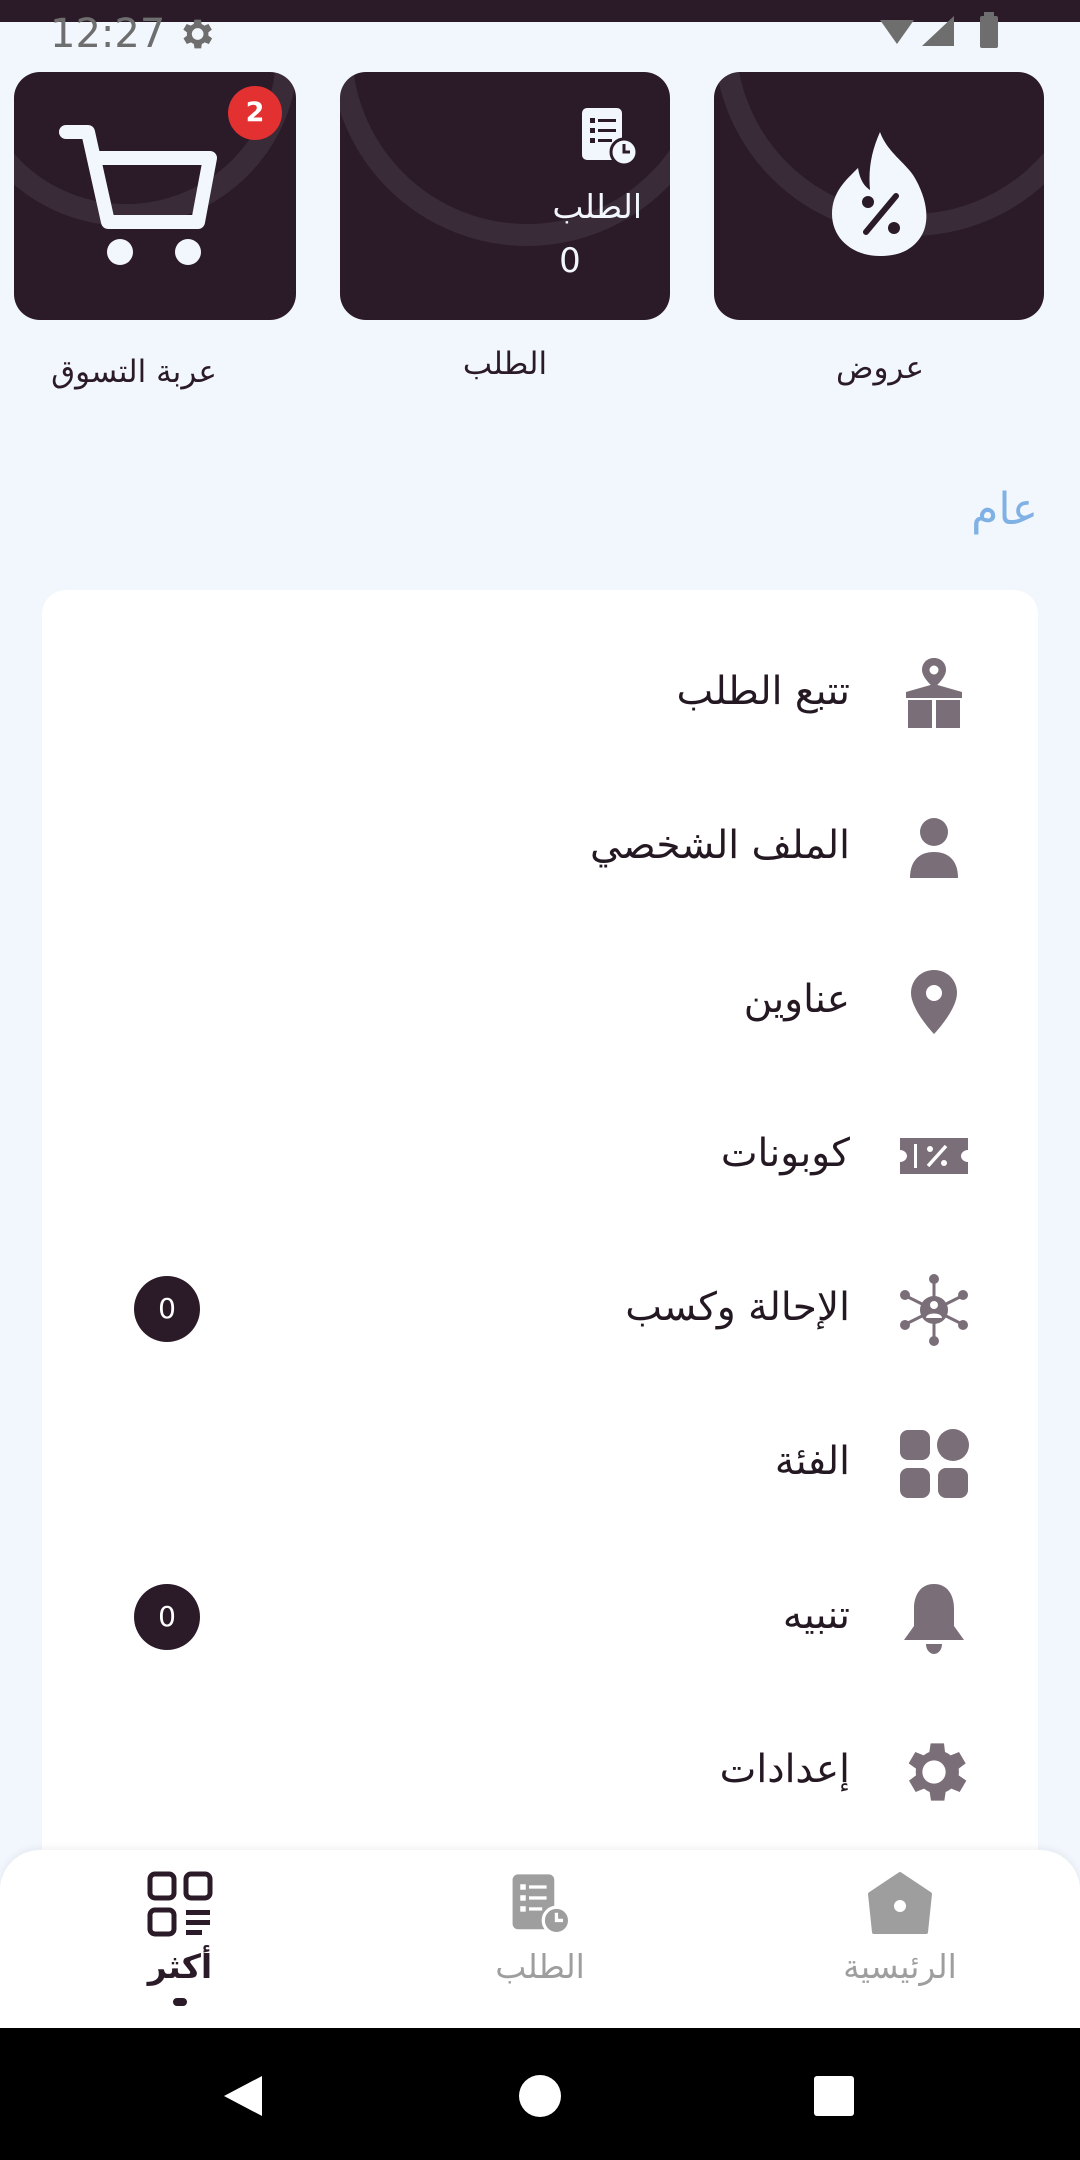  What do you see at coordinates (812, 1461) in the screenshot?
I see `menu-item-label: الفئة` at bounding box center [812, 1461].